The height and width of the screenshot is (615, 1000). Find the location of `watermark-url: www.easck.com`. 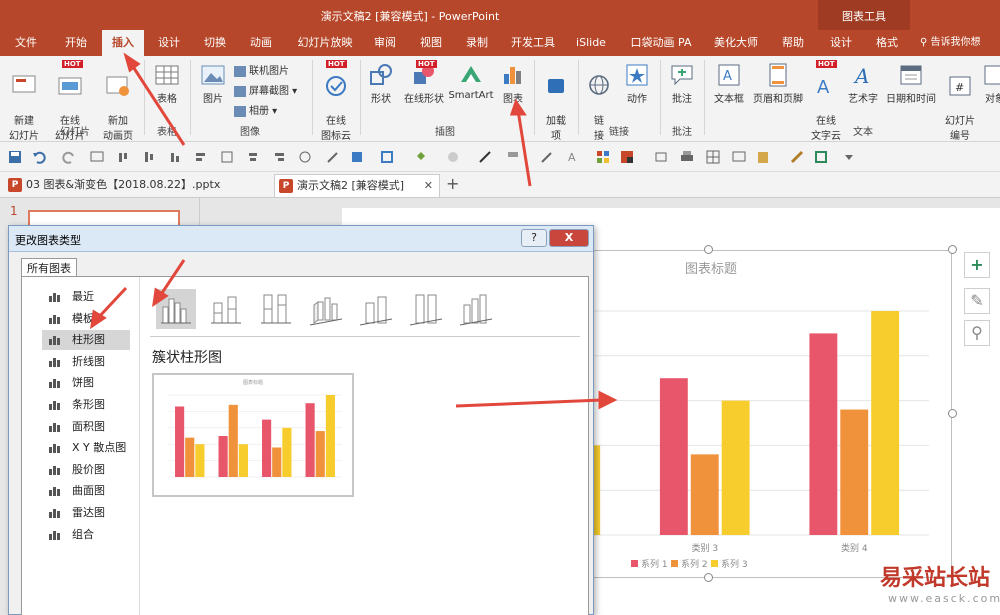

watermark-url: www.easck.com is located at coordinates (944, 598).